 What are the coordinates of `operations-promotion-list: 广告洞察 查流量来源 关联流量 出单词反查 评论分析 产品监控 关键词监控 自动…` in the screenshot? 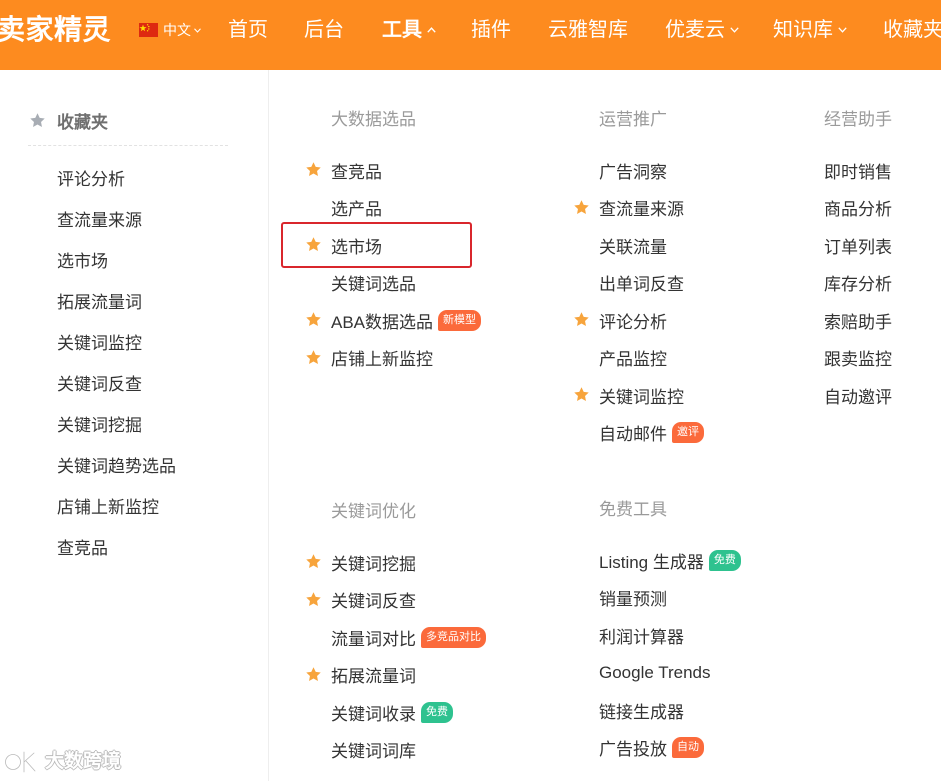 It's located at (638, 301).